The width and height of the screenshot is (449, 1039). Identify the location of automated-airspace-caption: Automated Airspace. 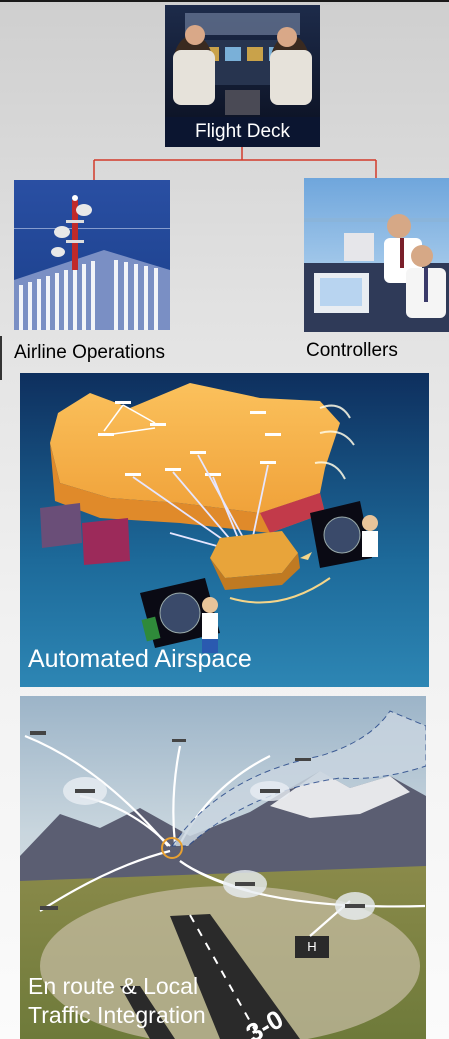
(140, 659).